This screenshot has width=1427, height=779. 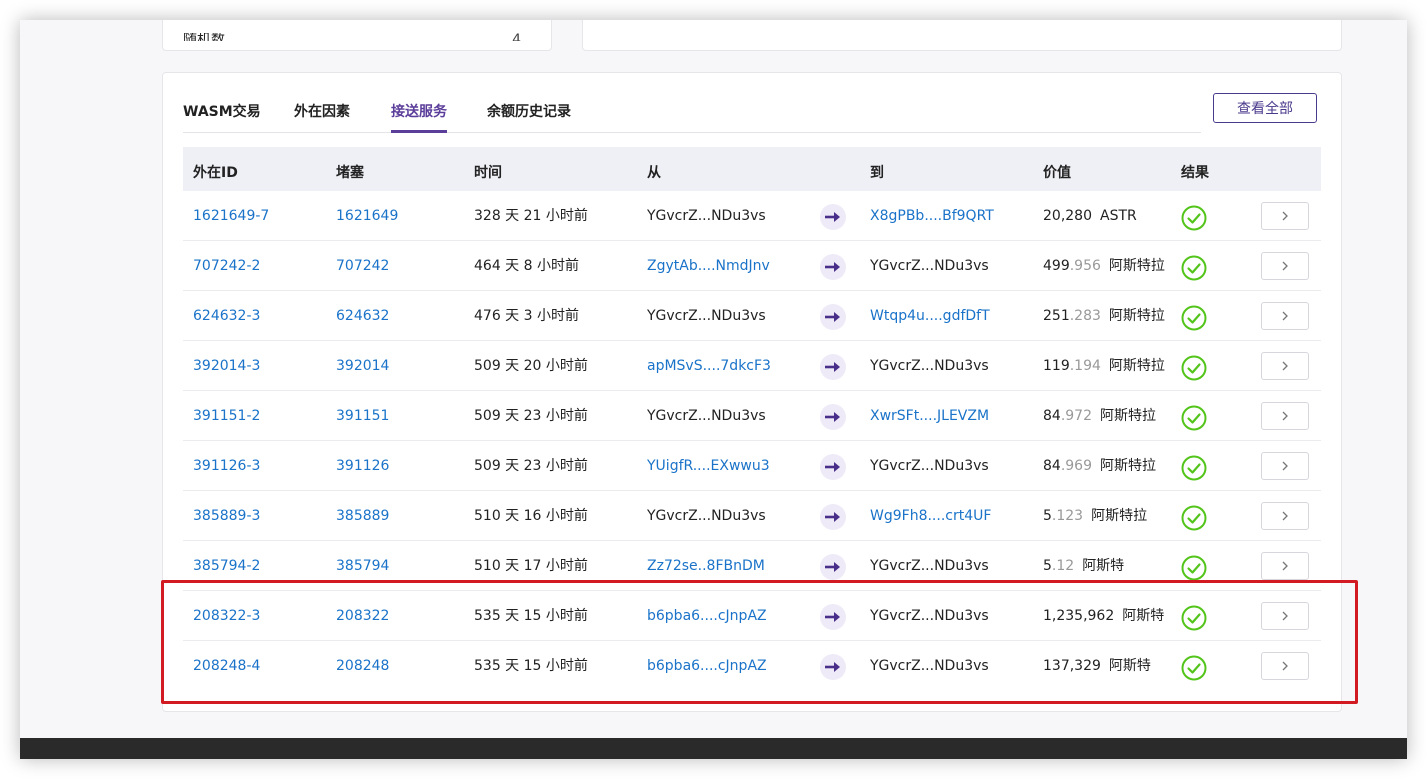 I want to click on extrinsic-id-link: 208322-3, so click(x=226, y=616).